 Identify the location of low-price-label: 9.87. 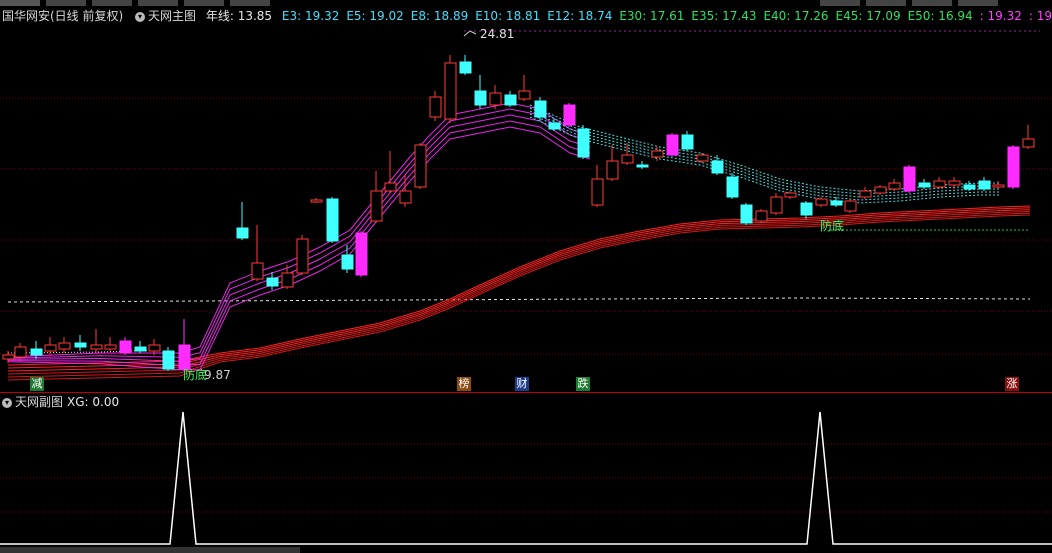
(217, 375).